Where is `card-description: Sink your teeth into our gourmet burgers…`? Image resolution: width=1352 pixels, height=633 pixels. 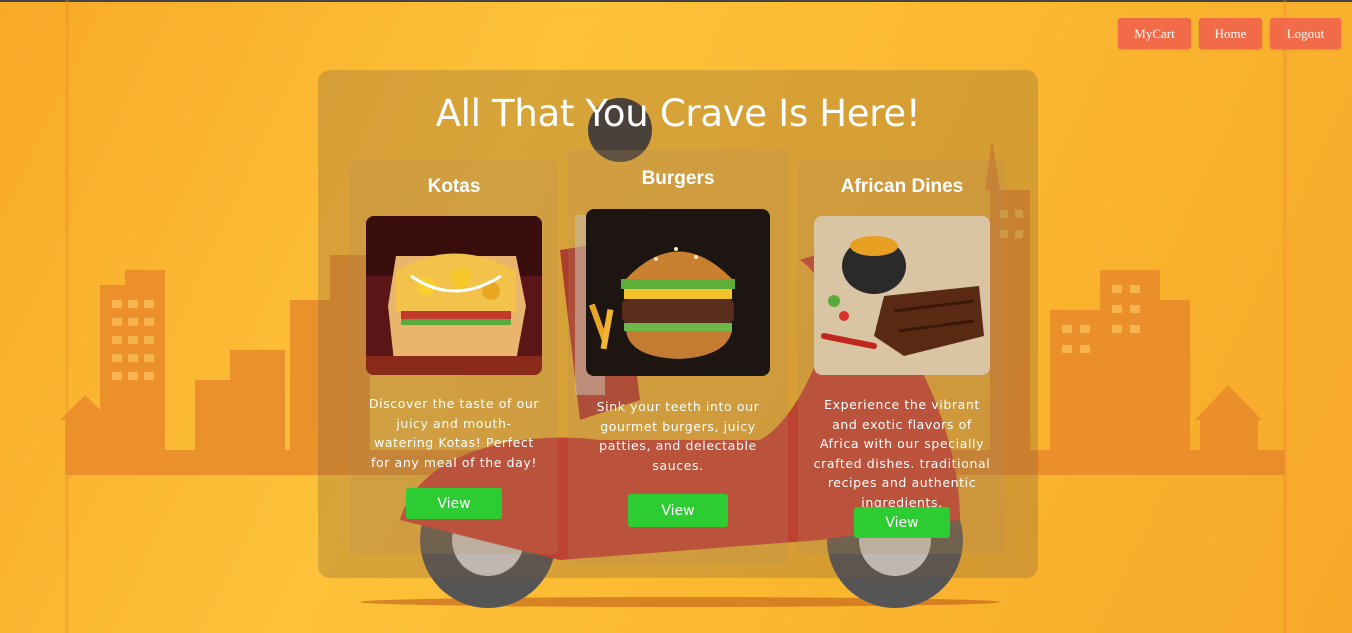 card-description: Sink your teeth into our gourmet burgers… is located at coordinates (678, 436).